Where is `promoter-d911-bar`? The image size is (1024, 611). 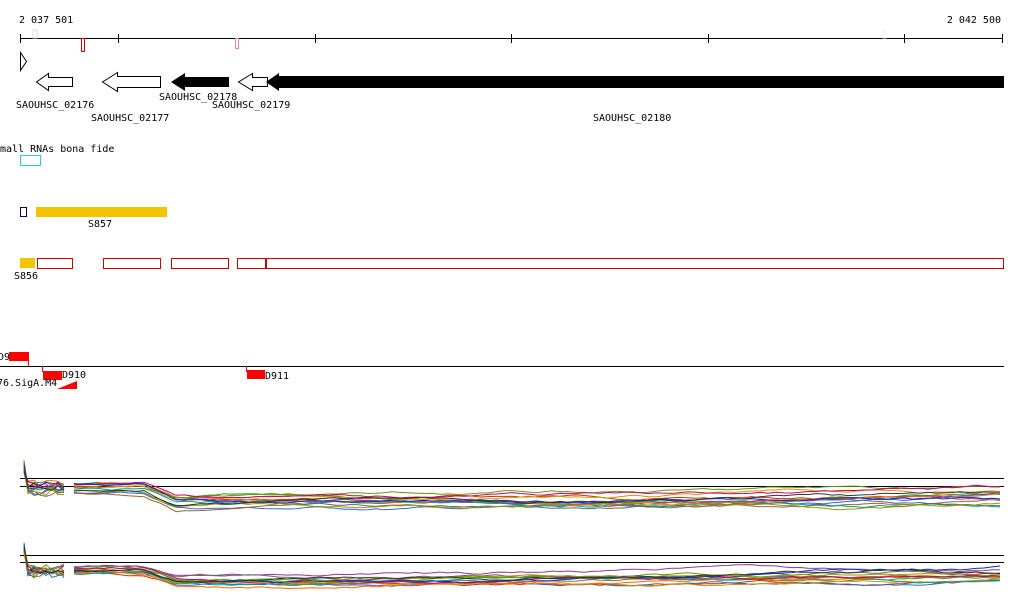
promoter-d911-bar is located at coordinates (256, 374).